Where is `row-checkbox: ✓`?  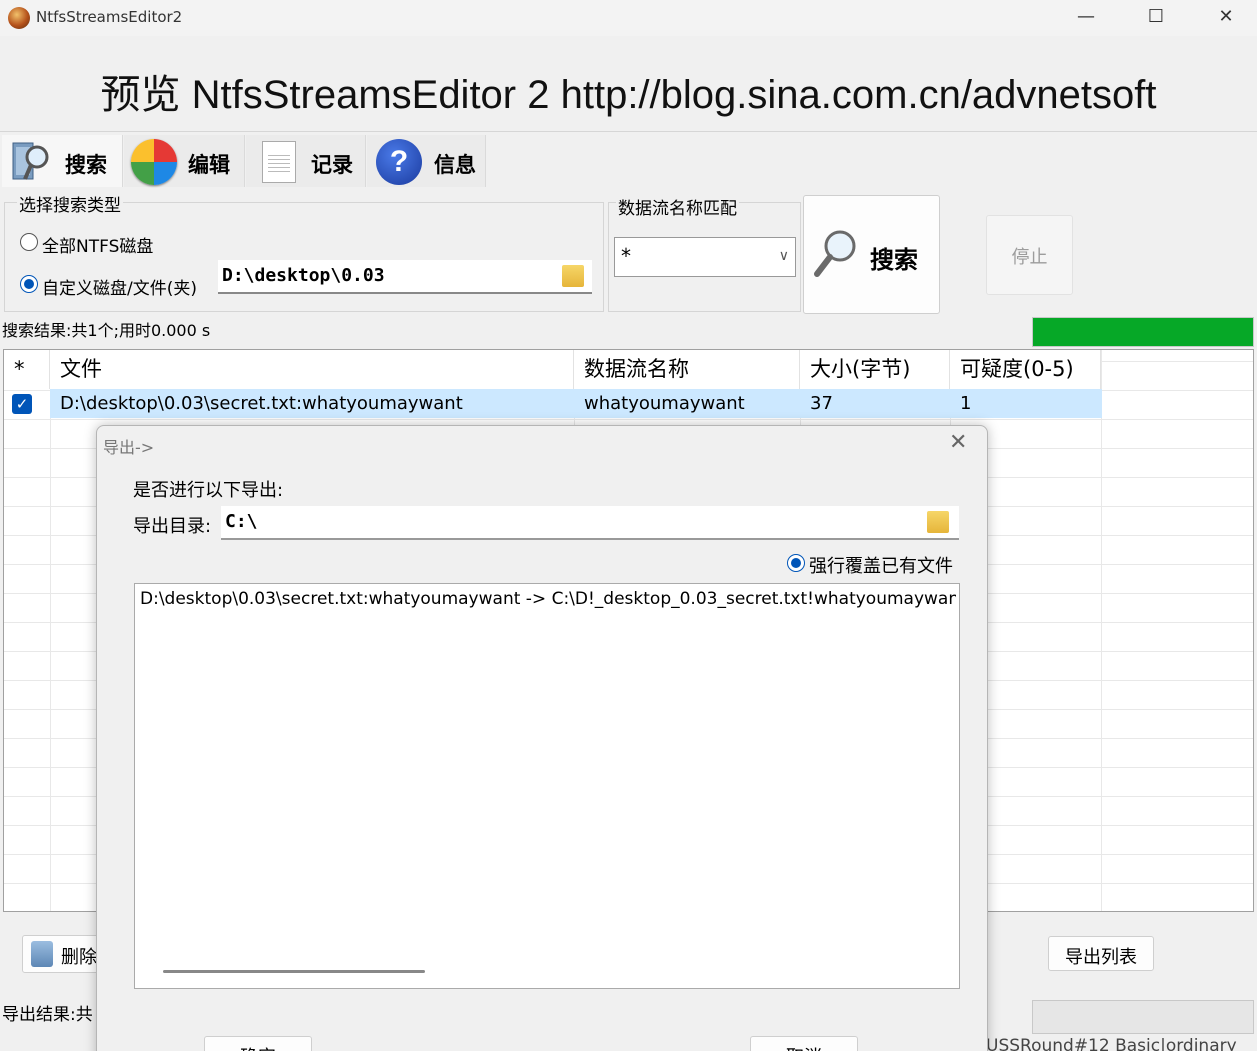
row-checkbox: ✓ is located at coordinates (22, 404).